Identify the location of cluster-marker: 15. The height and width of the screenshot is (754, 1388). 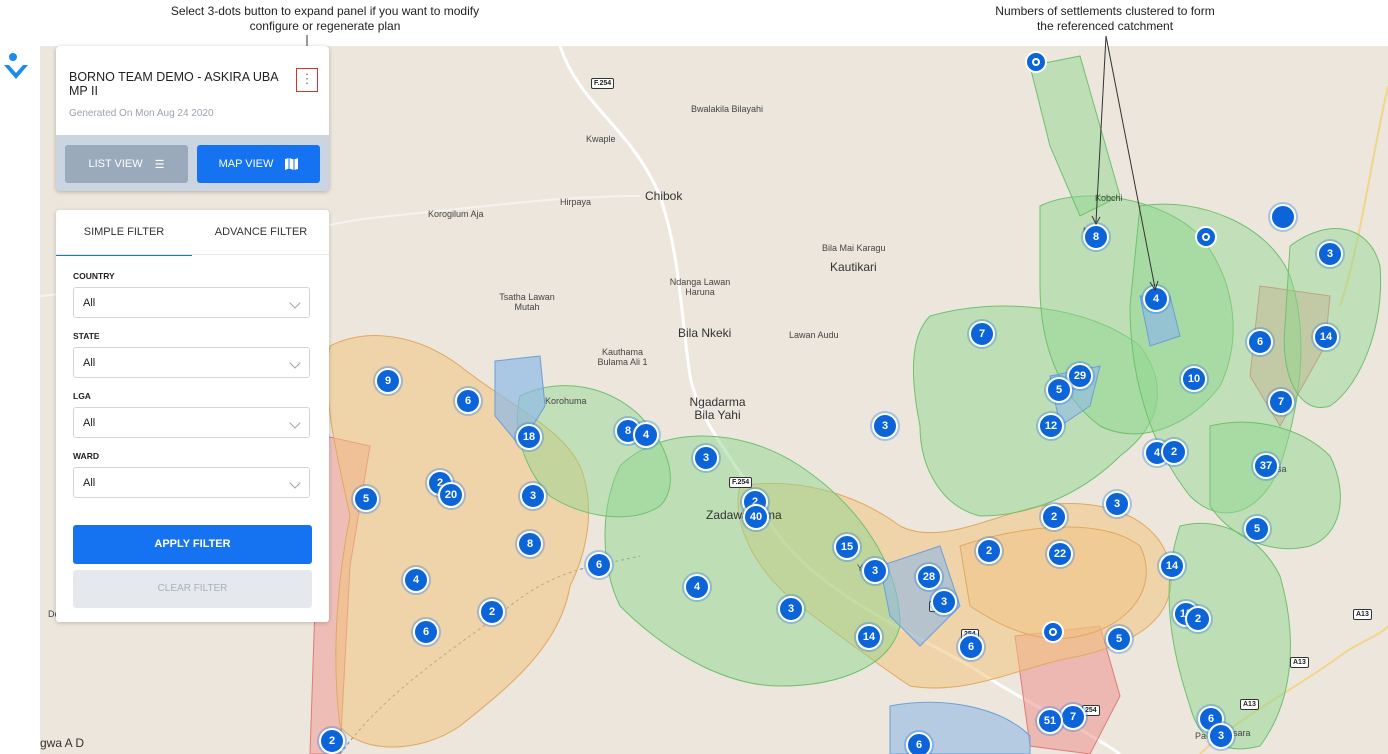
(847, 547).